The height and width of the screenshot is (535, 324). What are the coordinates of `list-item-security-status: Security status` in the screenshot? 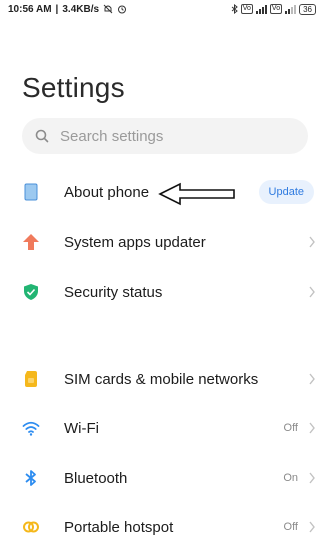 It's located at (162, 292).